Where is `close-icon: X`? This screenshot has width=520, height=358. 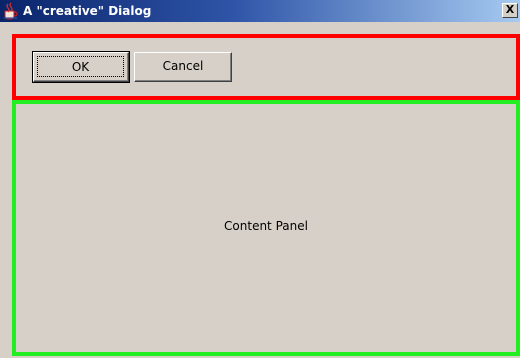 close-icon: X is located at coordinates (510, 9).